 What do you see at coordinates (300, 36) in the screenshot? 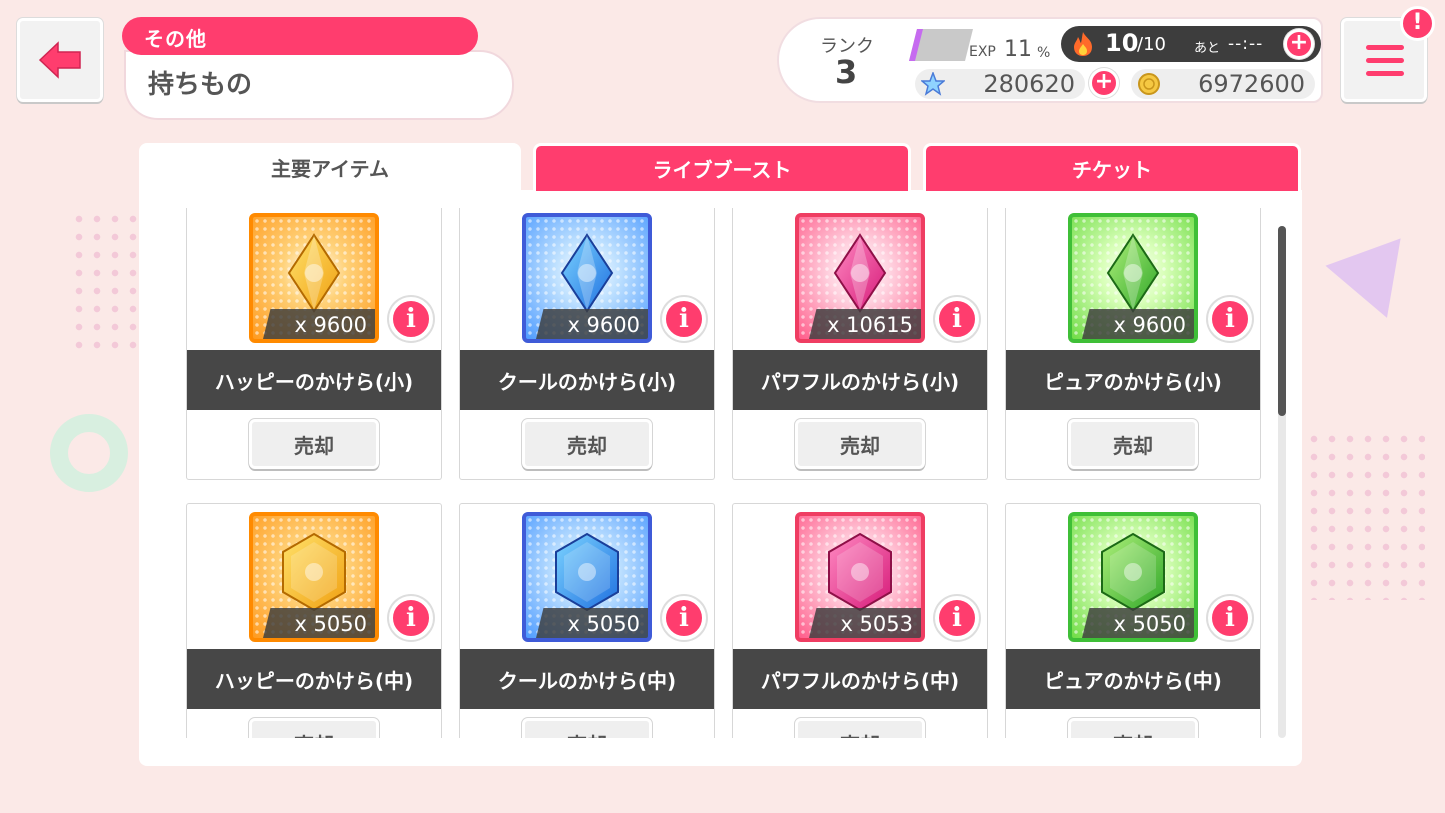
I see `page-category: その他` at bounding box center [300, 36].